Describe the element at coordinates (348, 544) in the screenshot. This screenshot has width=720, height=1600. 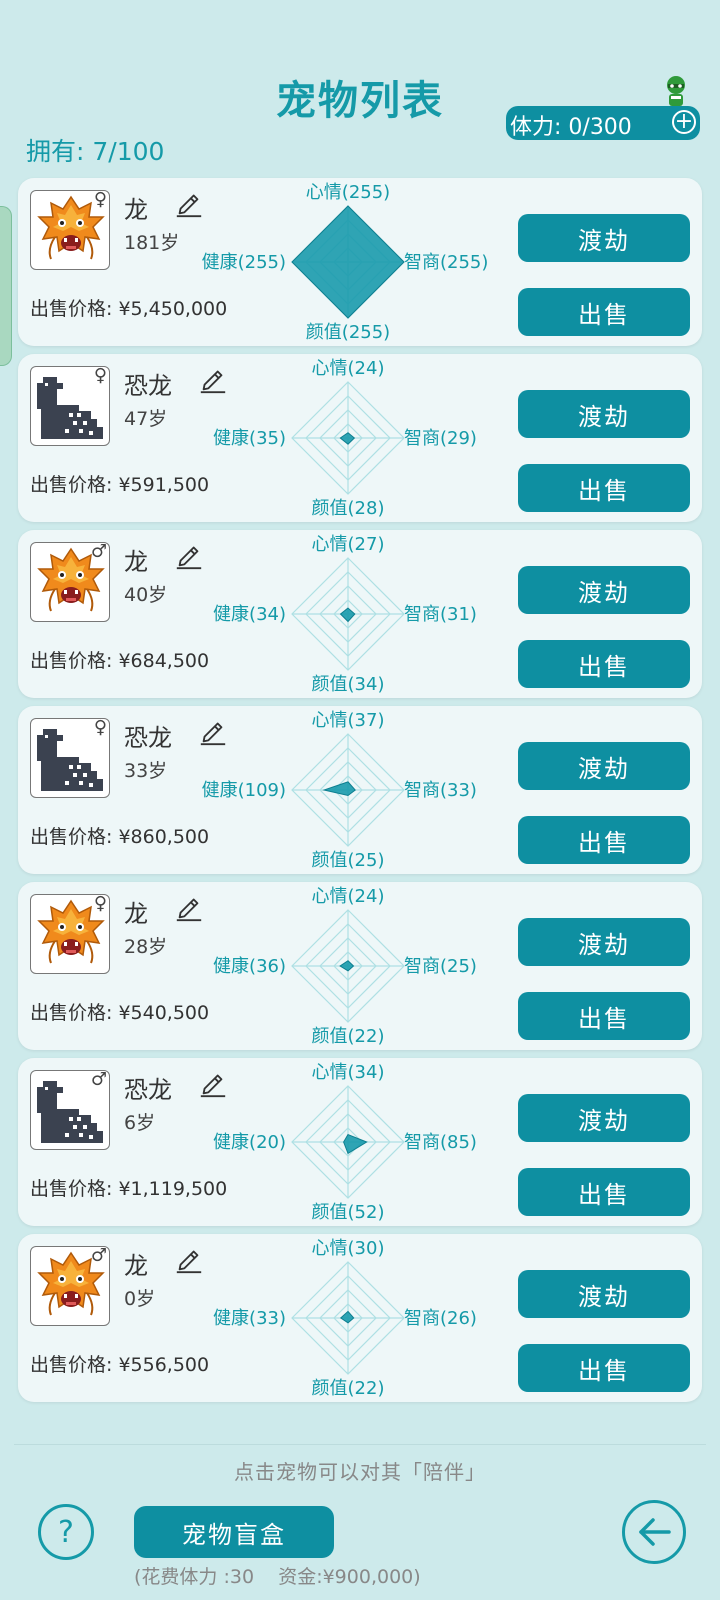
I see `stat-mood: 心情(27)` at that location.